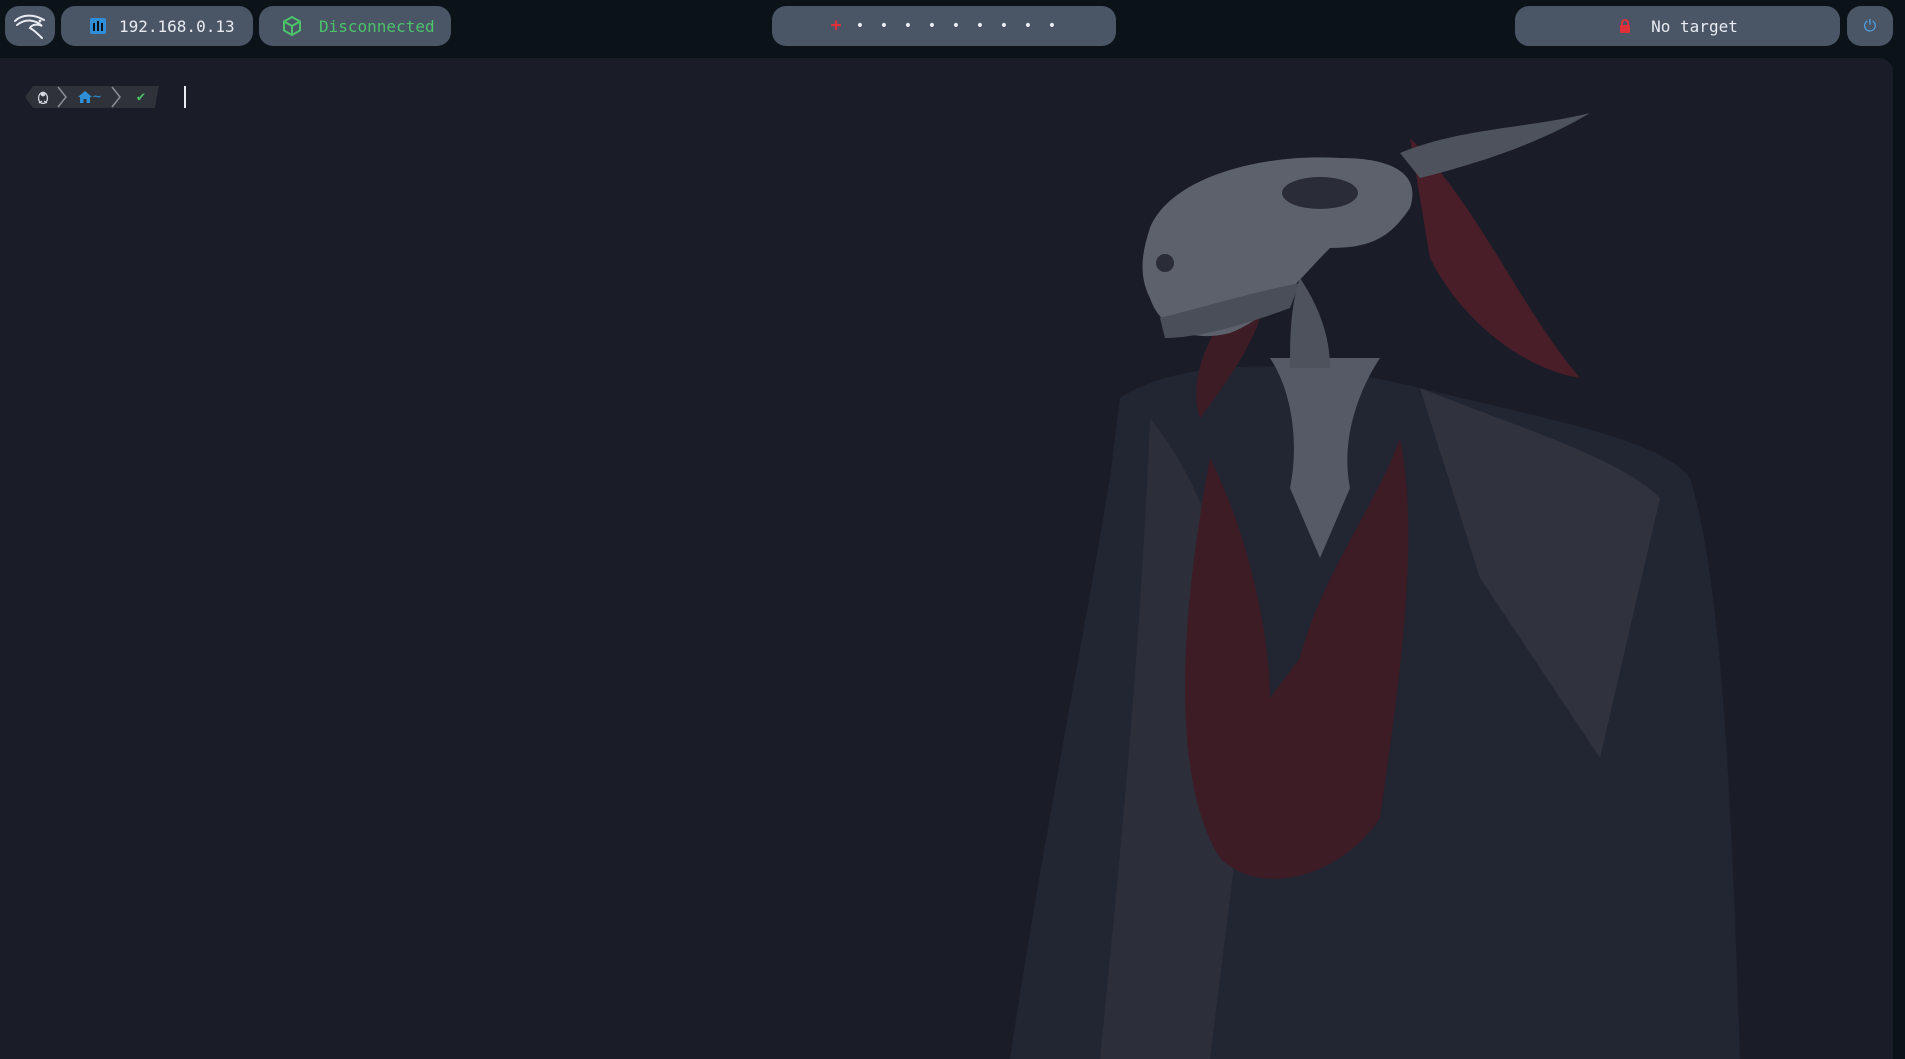 The width and height of the screenshot is (1905, 1059). What do you see at coordinates (292, 26) in the screenshot?
I see `box-icon` at bounding box center [292, 26].